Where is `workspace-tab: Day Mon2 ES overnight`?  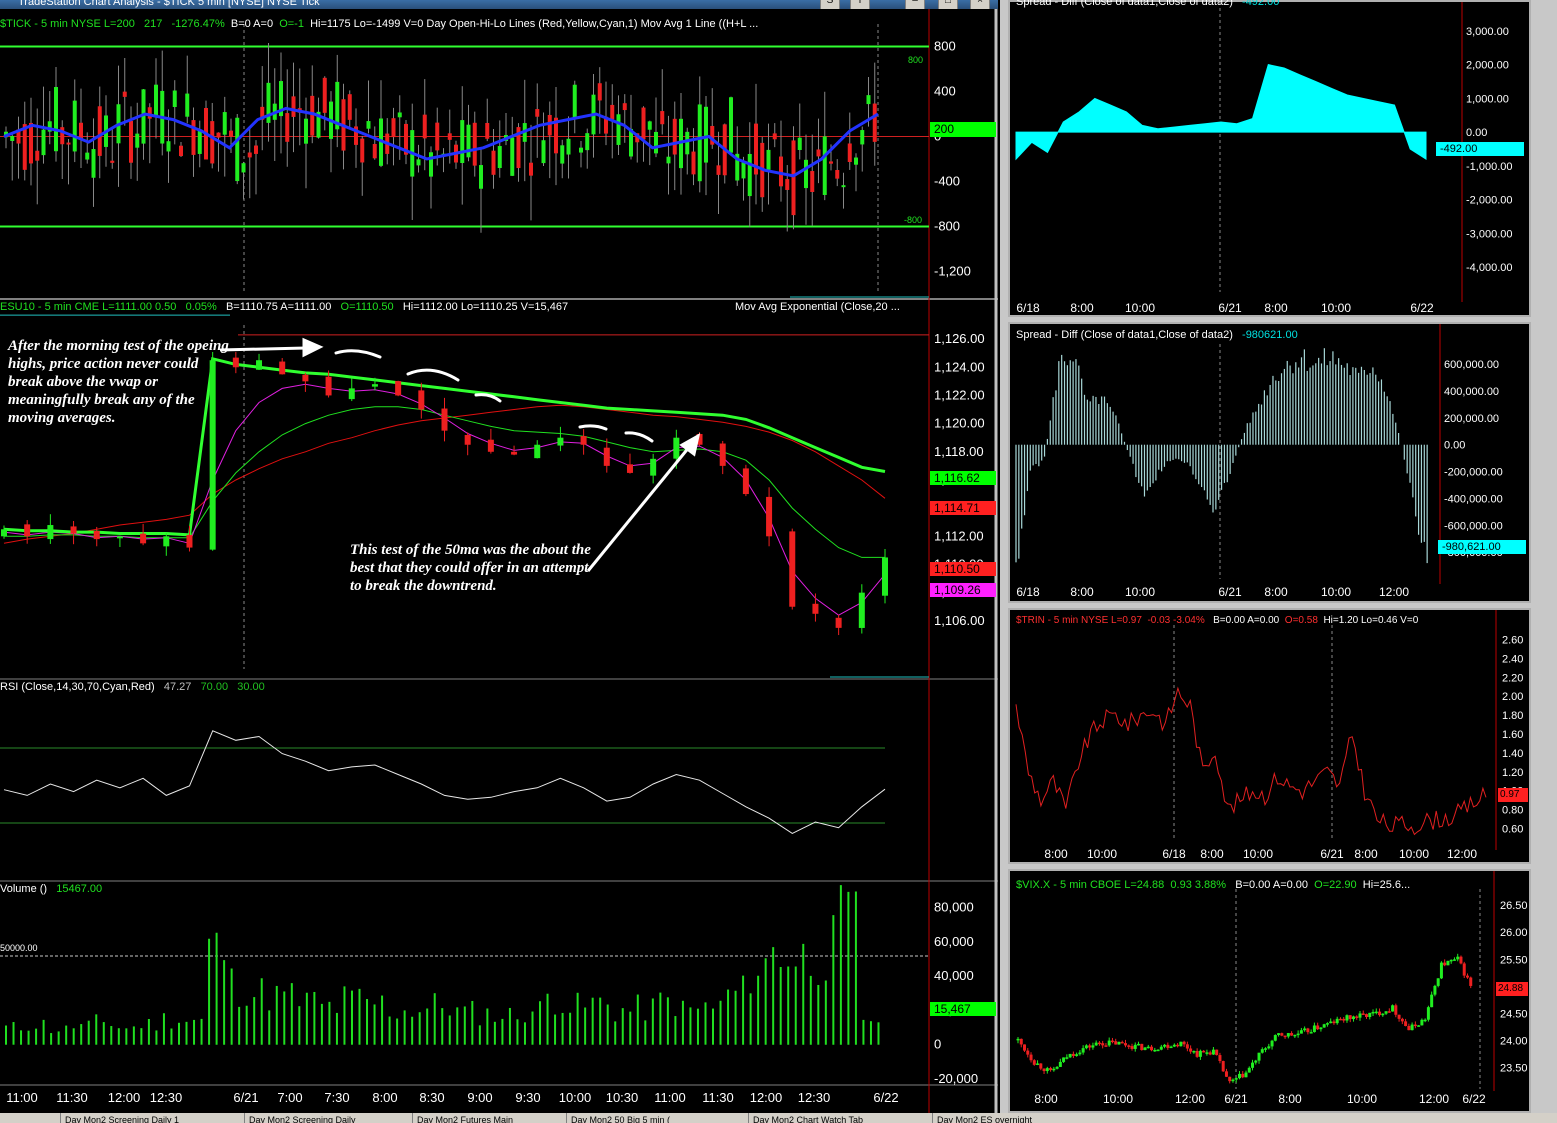 workspace-tab: Day Mon2 ES overnight is located at coordinates (1019, 1118).